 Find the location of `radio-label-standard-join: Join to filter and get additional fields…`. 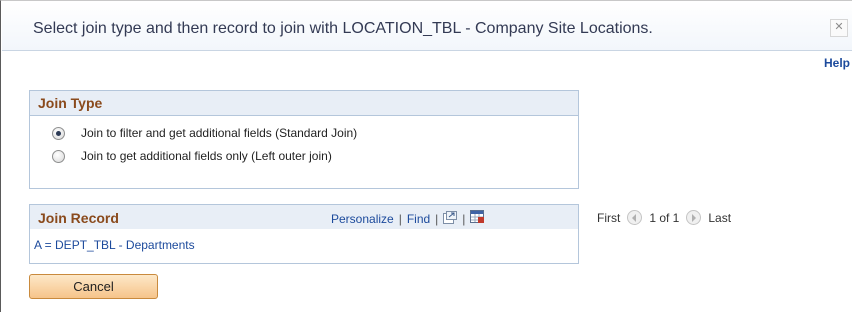

radio-label-standard-join: Join to filter and get additional fields… is located at coordinates (219, 133).